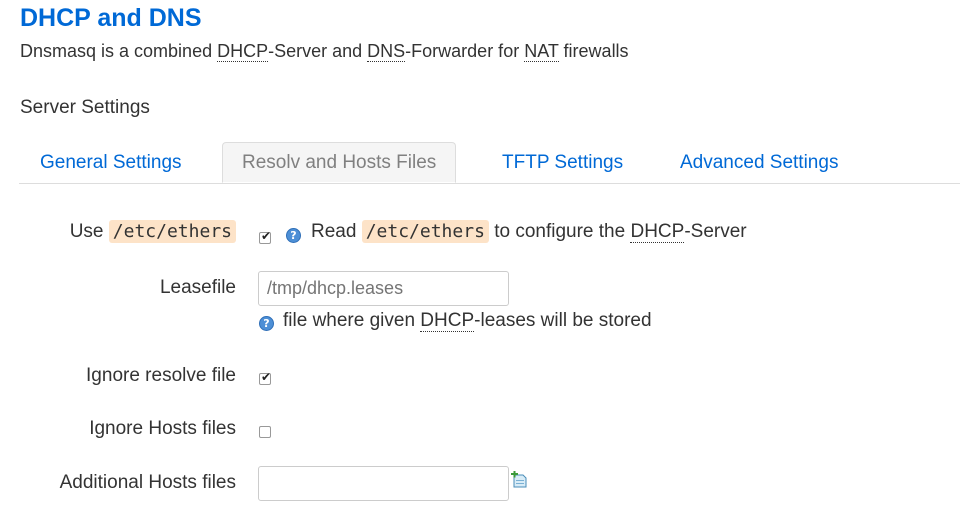  I want to click on help-text: -Server, so click(715, 231).